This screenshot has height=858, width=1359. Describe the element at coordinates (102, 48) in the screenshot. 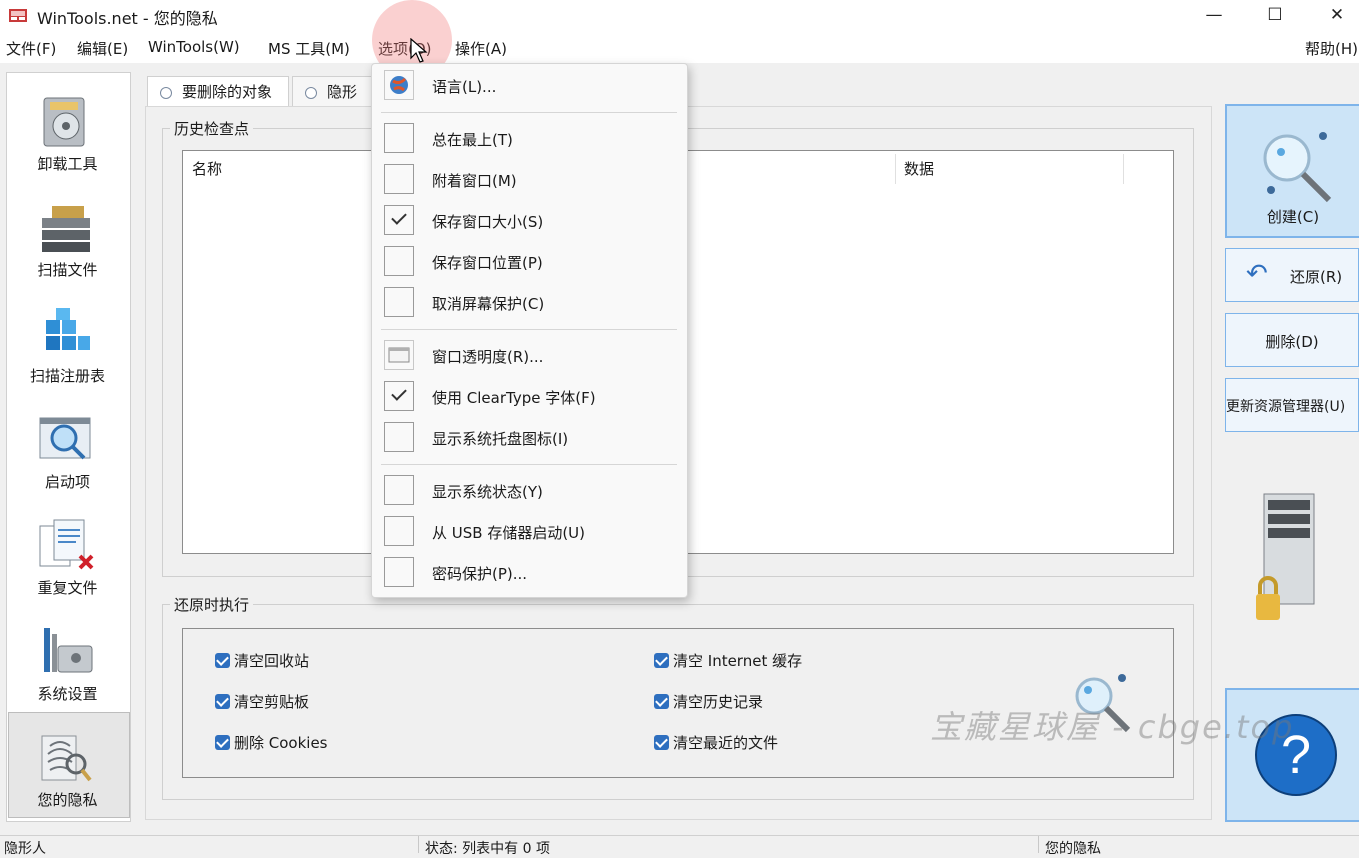

I see `menu-edit: 编辑(E)` at that location.